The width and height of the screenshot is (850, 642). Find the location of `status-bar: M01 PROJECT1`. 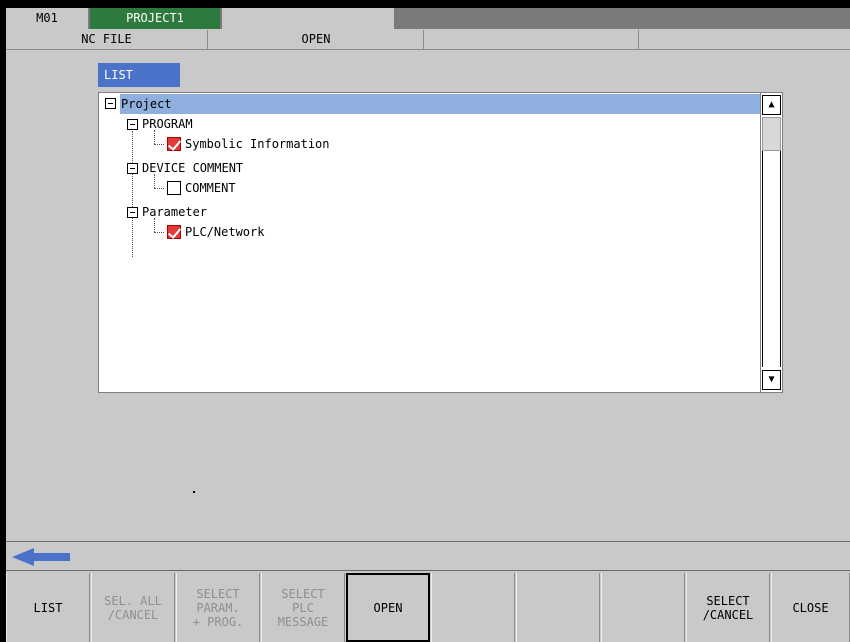

status-bar: M01 PROJECT1 is located at coordinates (428, 18).